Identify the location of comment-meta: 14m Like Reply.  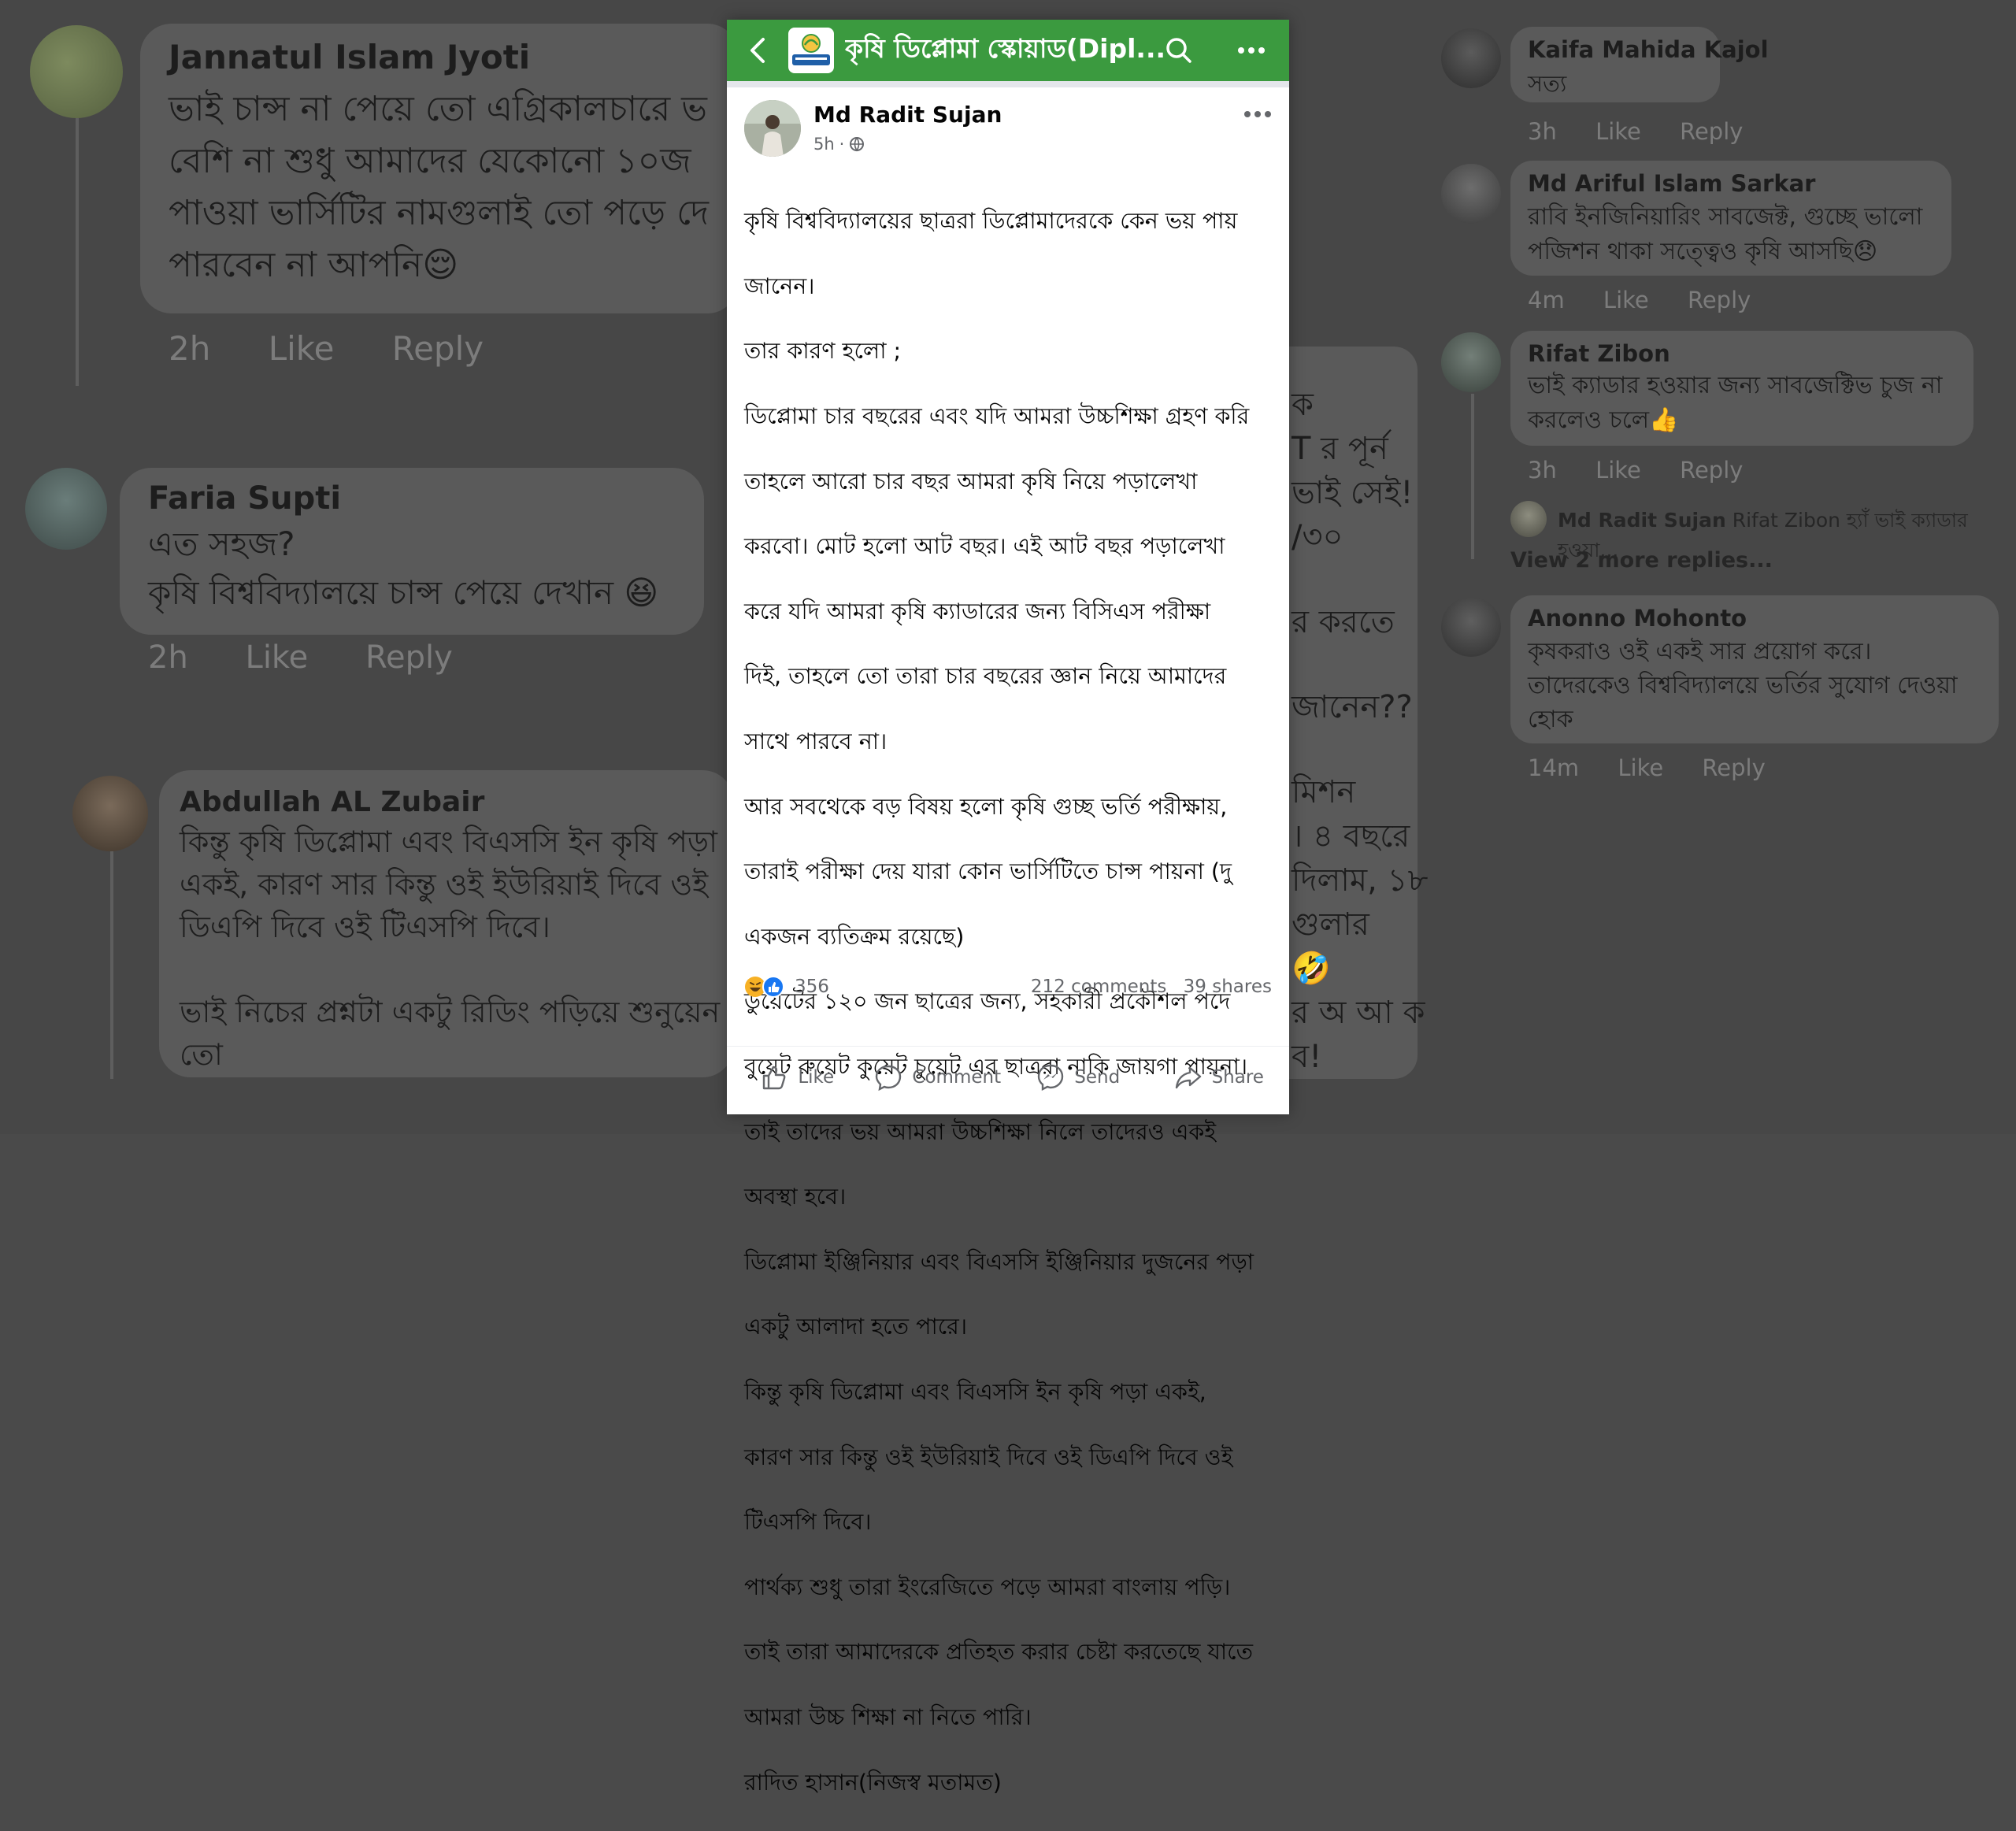
(1670, 767).